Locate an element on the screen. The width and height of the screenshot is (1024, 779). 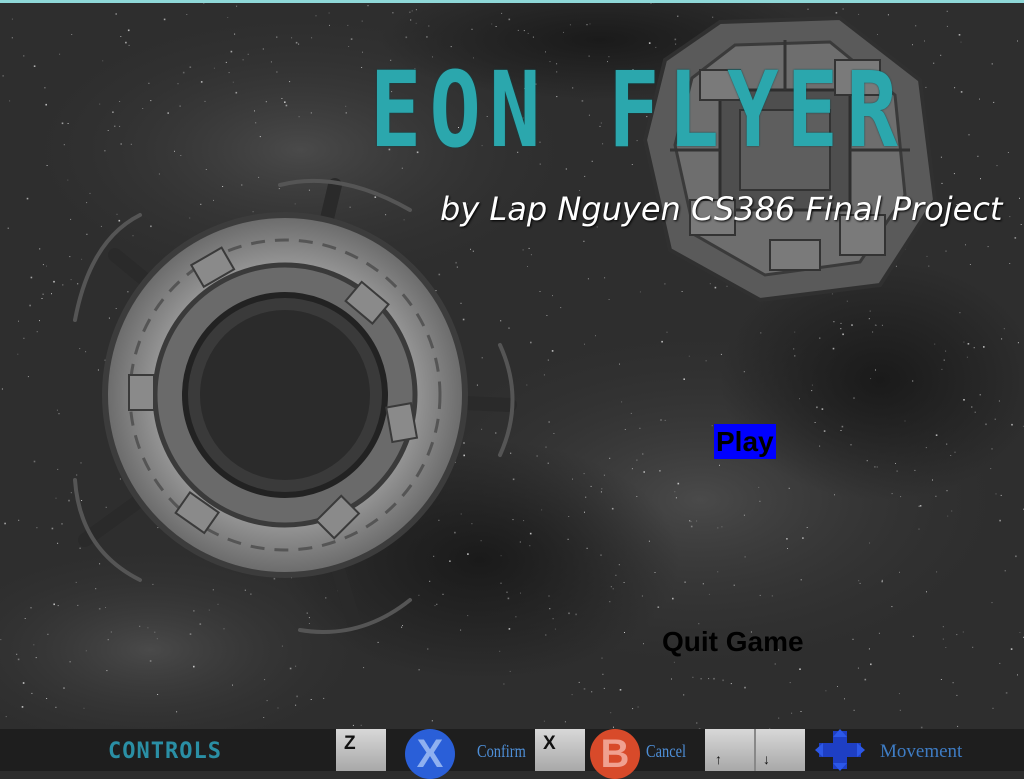
game-title: EON FLYER is located at coordinates (638, 110).